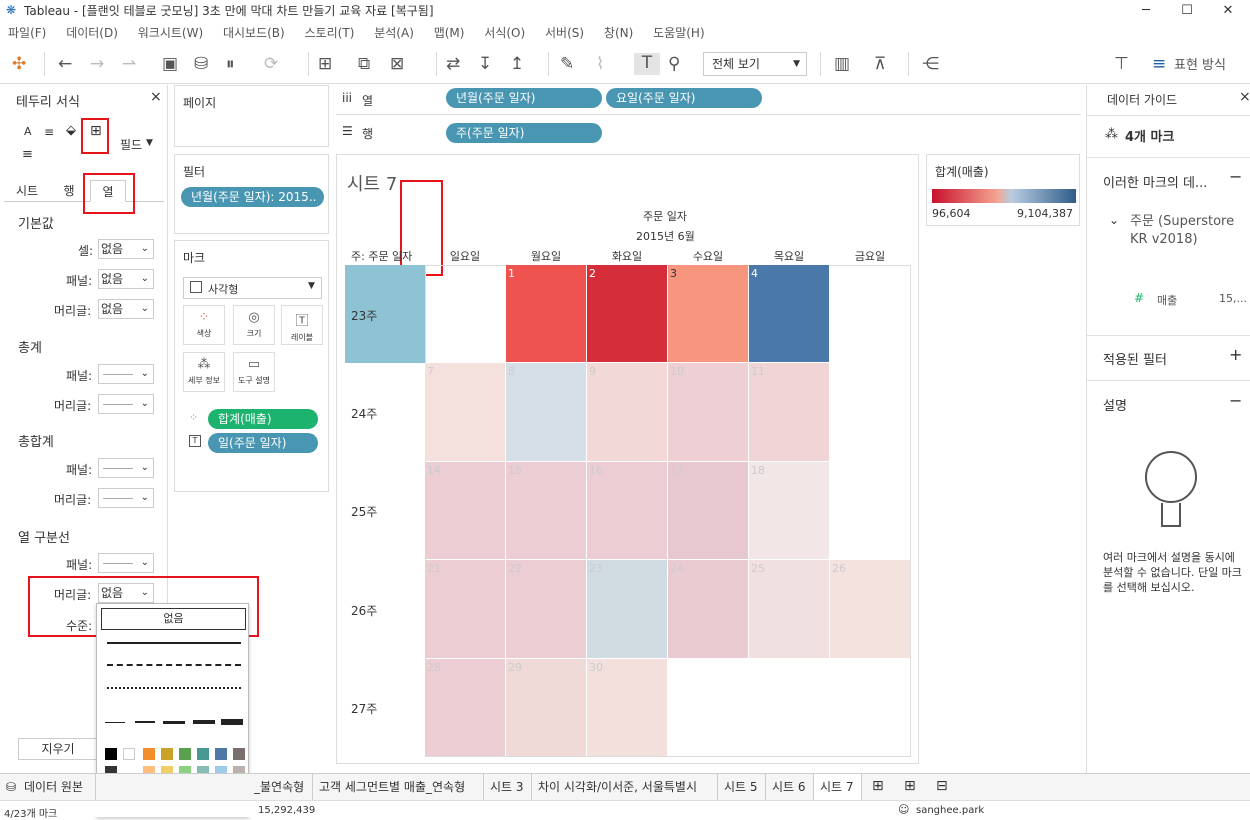 The height and width of the screenshot is (820, 1250). Describe the element at coordinates (842, 64) in the screenshot. I see `show-cards-icon: ▥` at that location.